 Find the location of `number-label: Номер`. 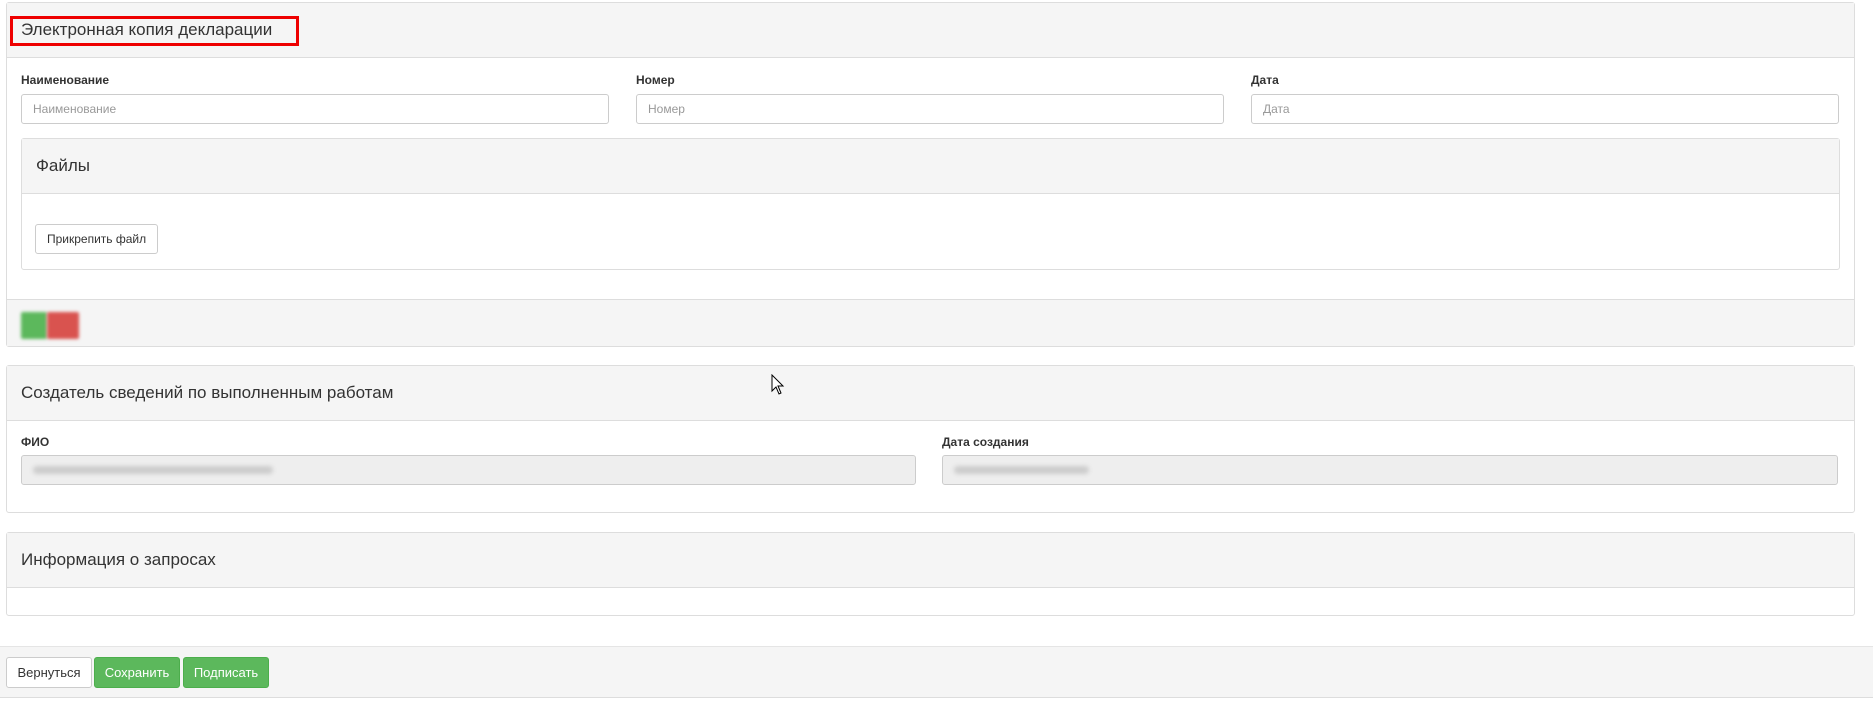

number-label: Номер is located at coordinates (655, 80).